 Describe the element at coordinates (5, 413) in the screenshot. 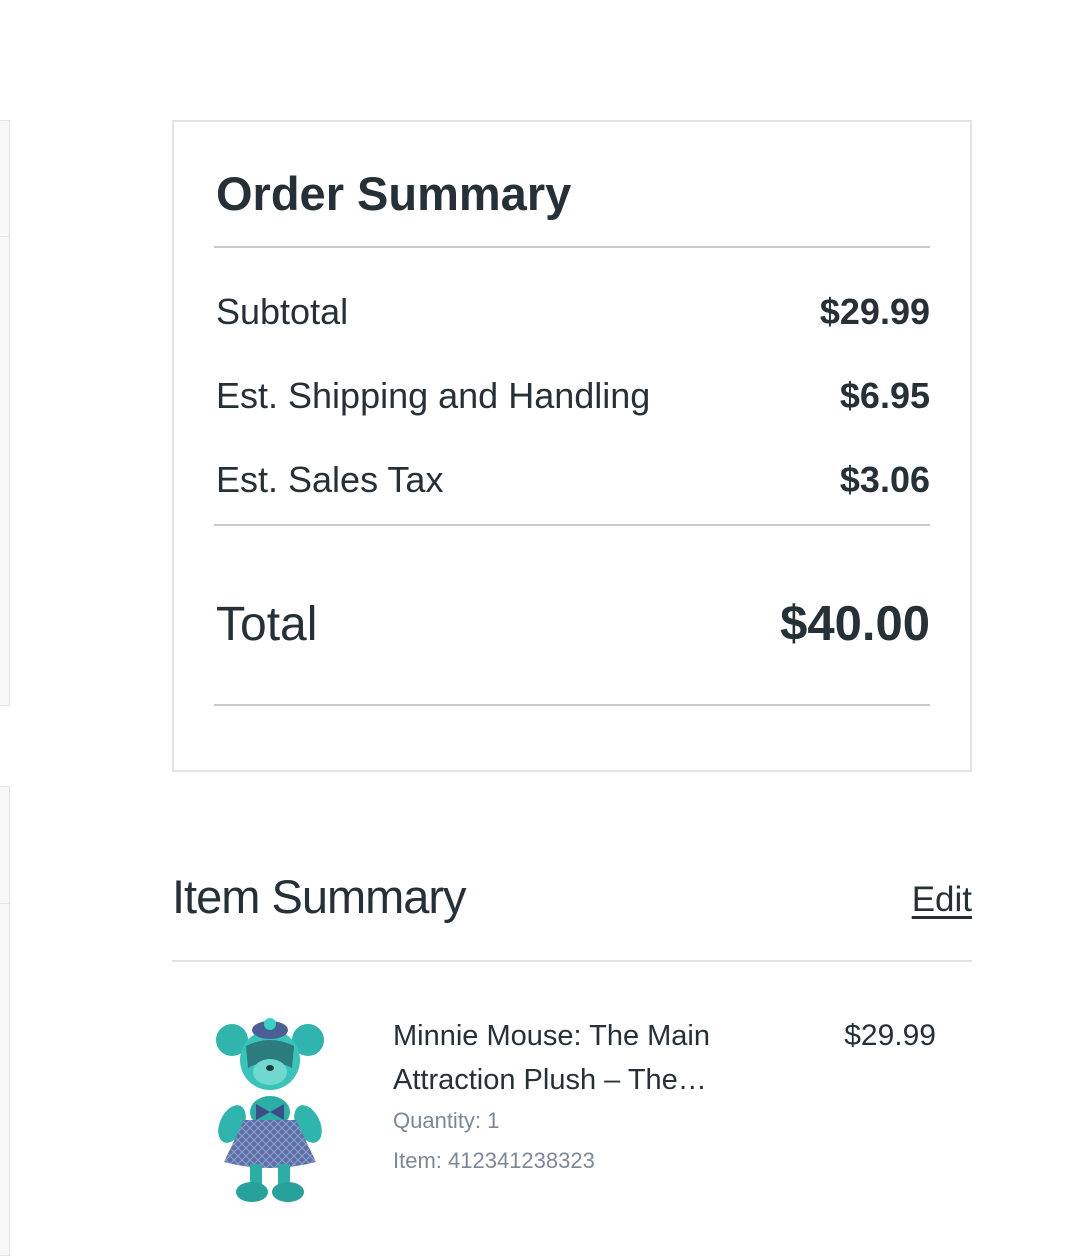

I see `left-panel-upper` at that location.